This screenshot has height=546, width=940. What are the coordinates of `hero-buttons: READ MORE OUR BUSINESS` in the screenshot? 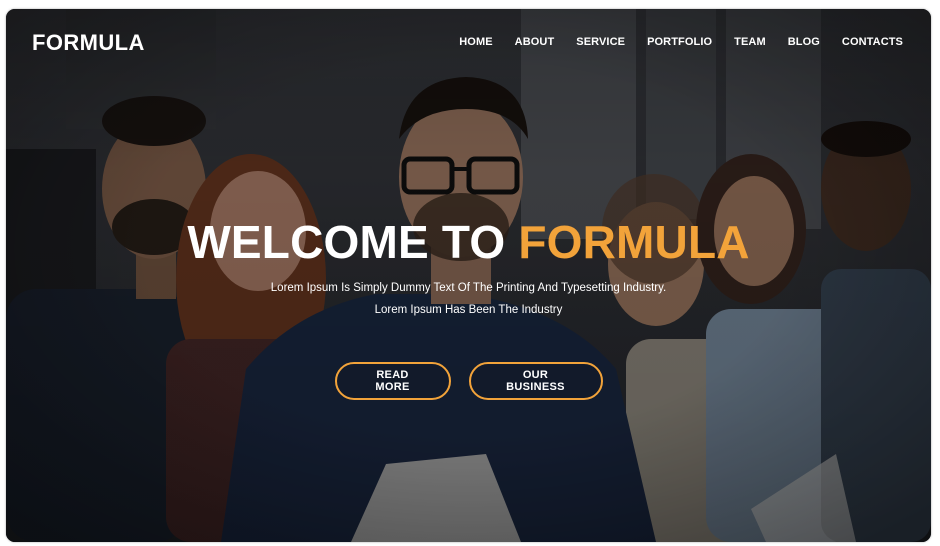 It's located at (468, 381).